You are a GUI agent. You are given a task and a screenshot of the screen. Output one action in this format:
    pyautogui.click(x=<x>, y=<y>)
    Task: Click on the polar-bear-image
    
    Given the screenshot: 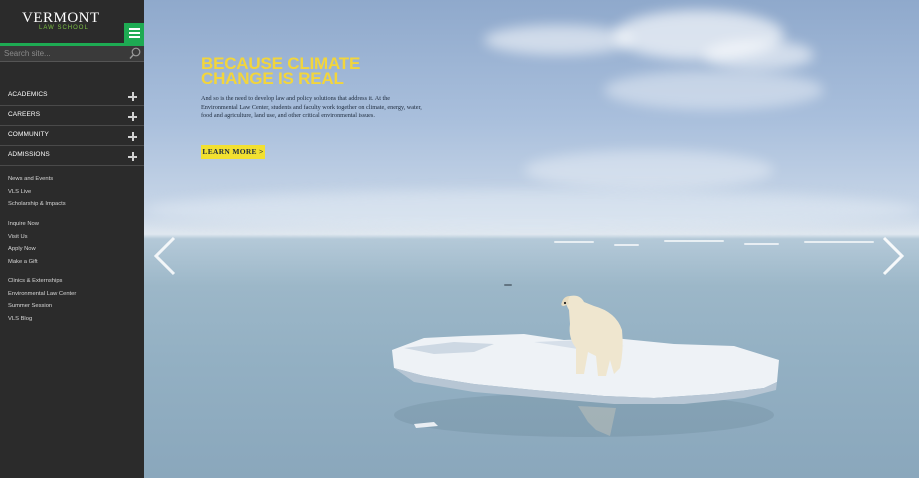 What is the action you would take?
    pyautogui.click(x=585, y=366)
    